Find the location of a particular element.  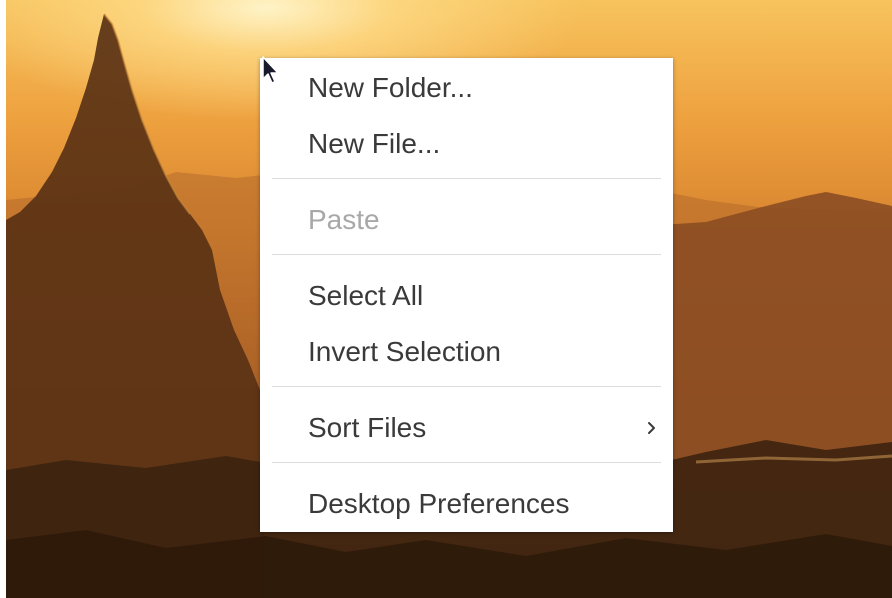

menu-item-desktop-preferences: Desktop Preferences is located at coordinates (466, 504).